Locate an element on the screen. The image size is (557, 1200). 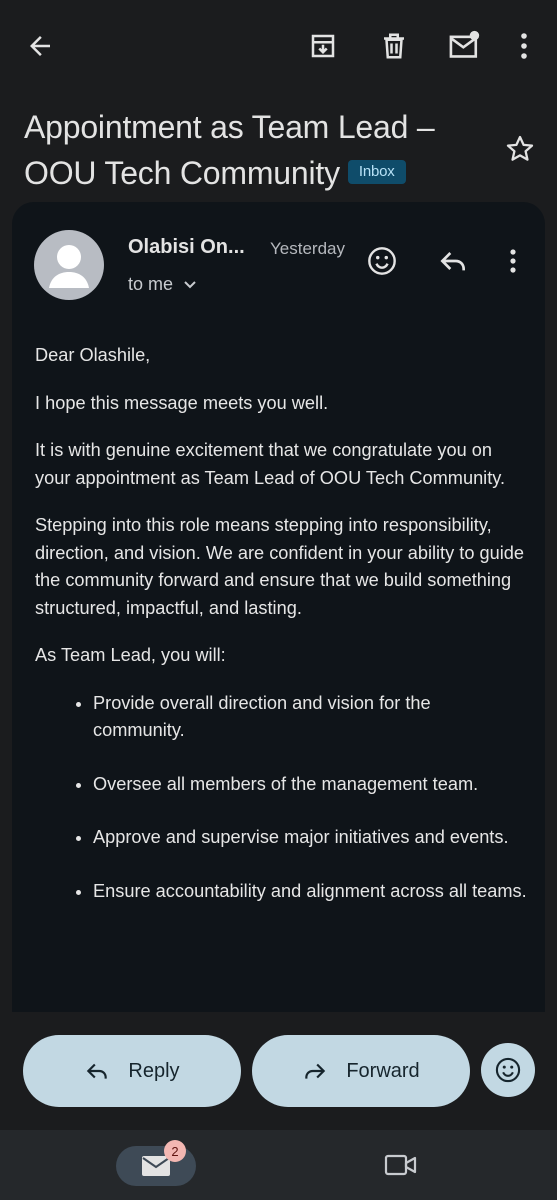
sender-avatar is located at coordinates (69, 265).